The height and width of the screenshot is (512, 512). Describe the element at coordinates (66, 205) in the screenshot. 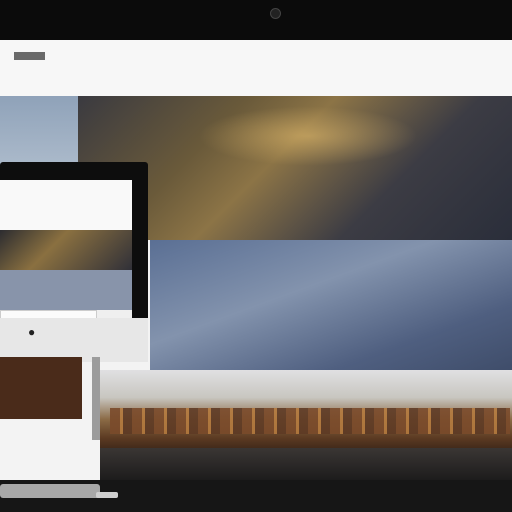

I see `monitor-site-header` at that location.